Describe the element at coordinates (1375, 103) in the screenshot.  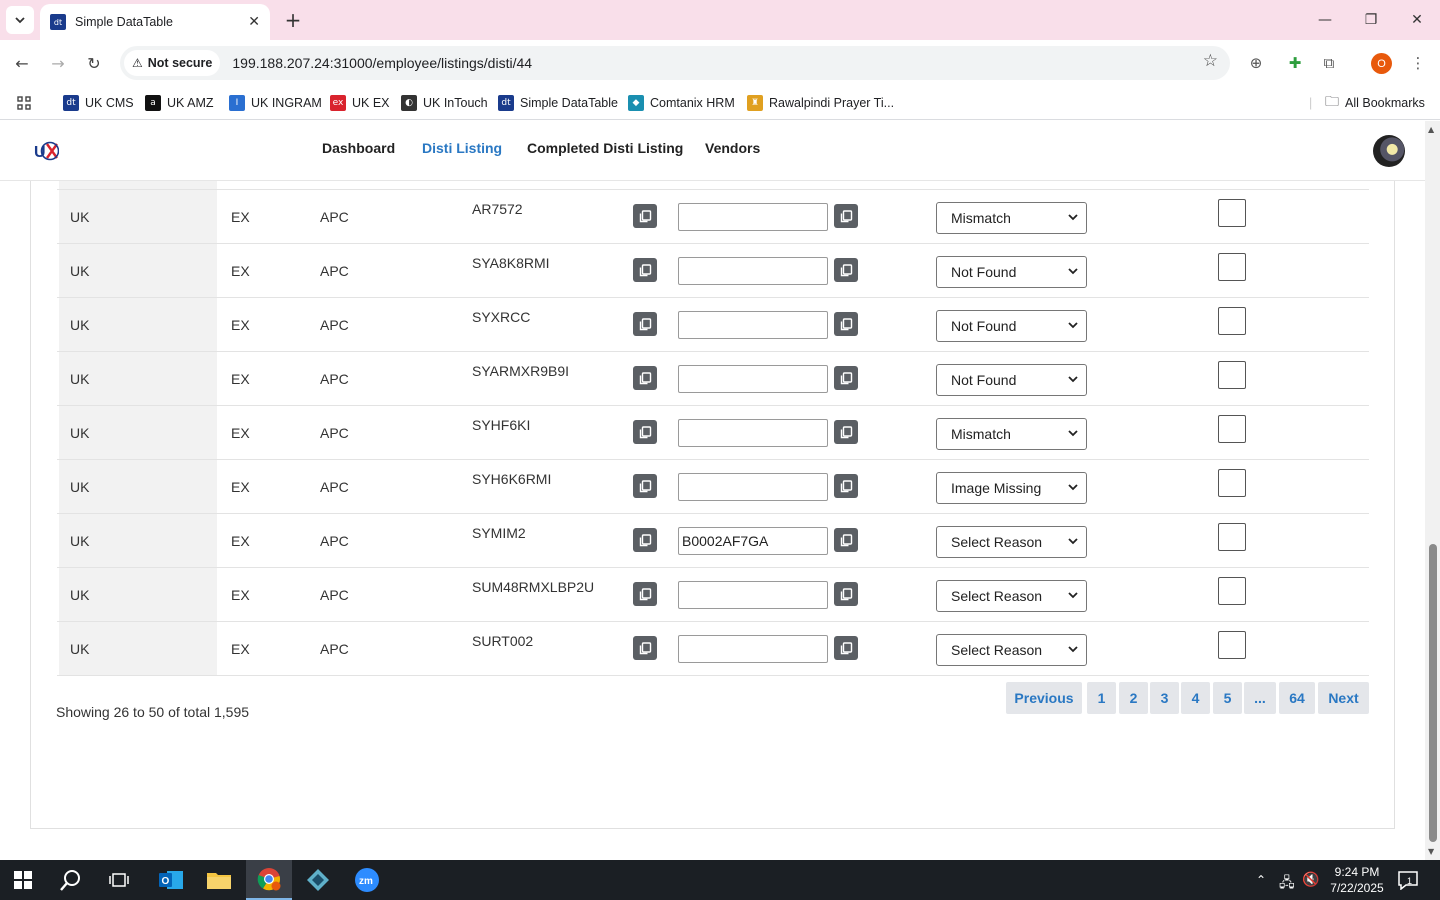
I see `all-bookmarks: 🗀 All Bookmarks` at that location.